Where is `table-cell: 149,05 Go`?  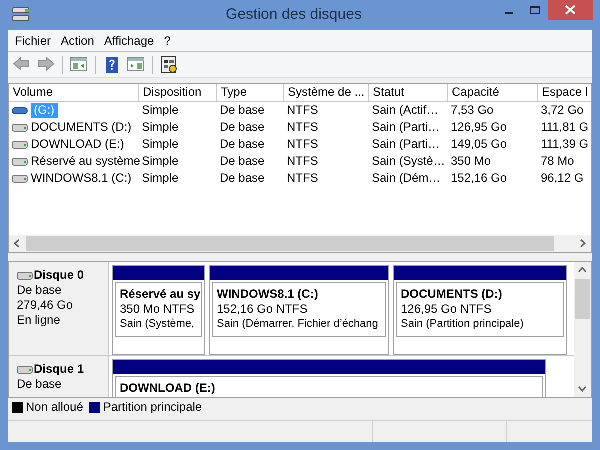 table-cell: 149,05 Go is located at coordinates (479, 144).